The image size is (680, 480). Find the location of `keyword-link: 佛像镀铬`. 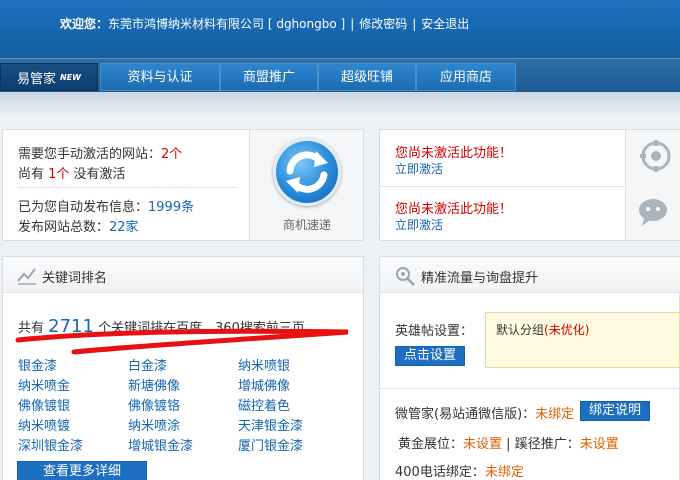

keyword-link: 佛像镀铬 is located at coordinates (154, 404).